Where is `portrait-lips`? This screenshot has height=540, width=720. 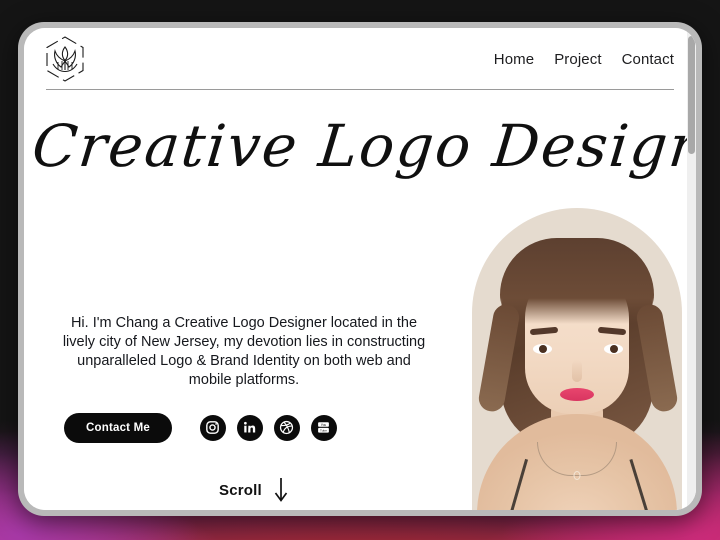
portrait-lips is located at coordinates (577, 394).